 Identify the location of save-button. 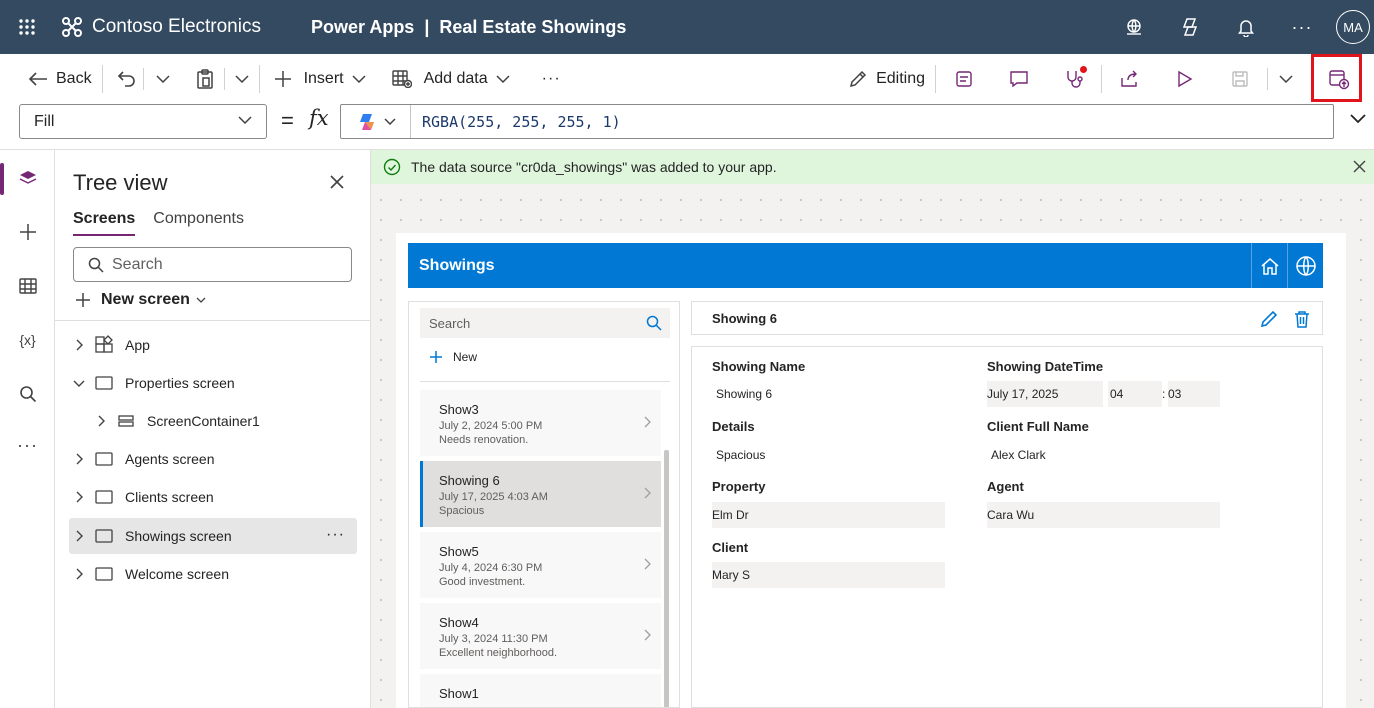
(1239, 79).